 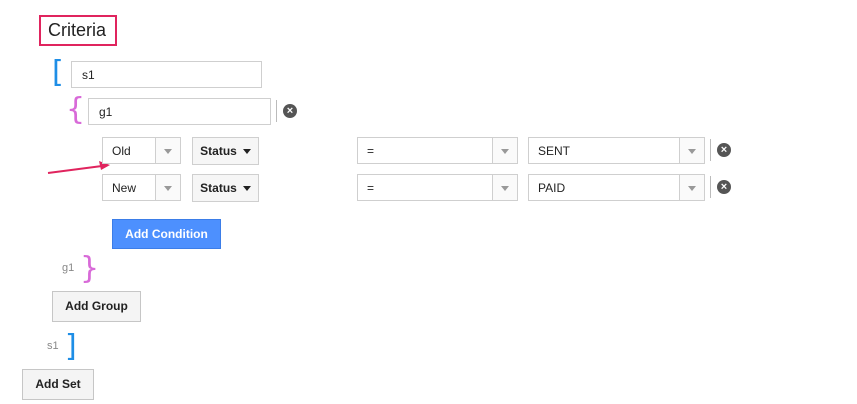 I want to click on value-select-value: SENT, so click(x=554, y=151).